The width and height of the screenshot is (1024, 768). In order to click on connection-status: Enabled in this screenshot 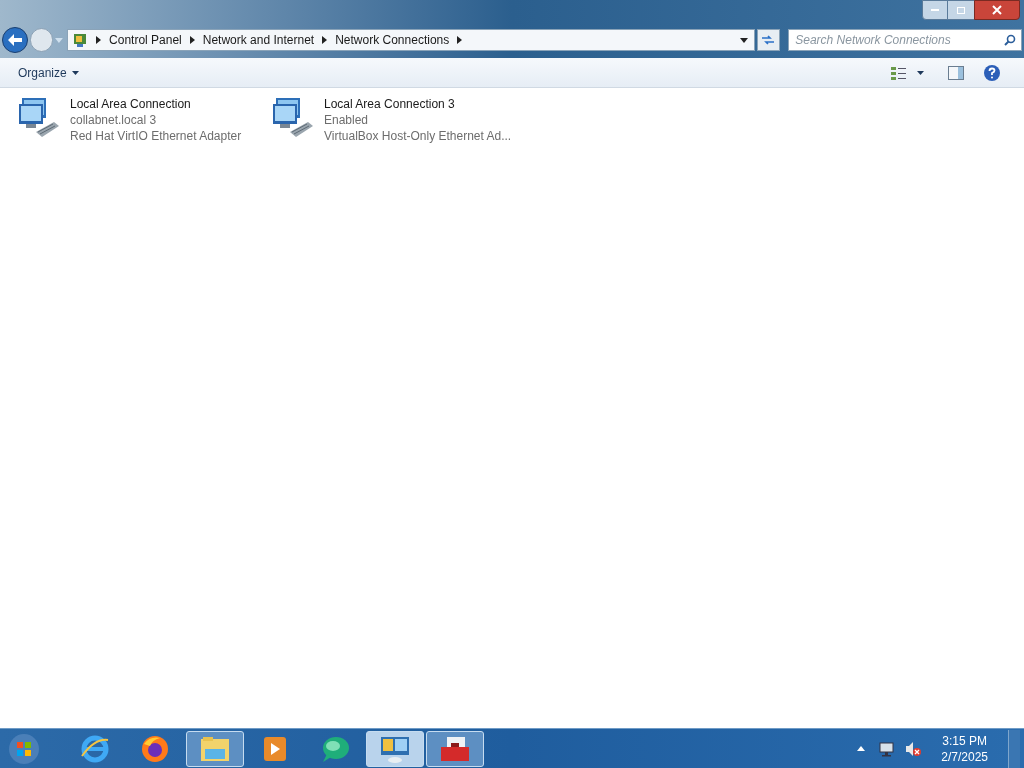, I will do `click(347, 120)`.